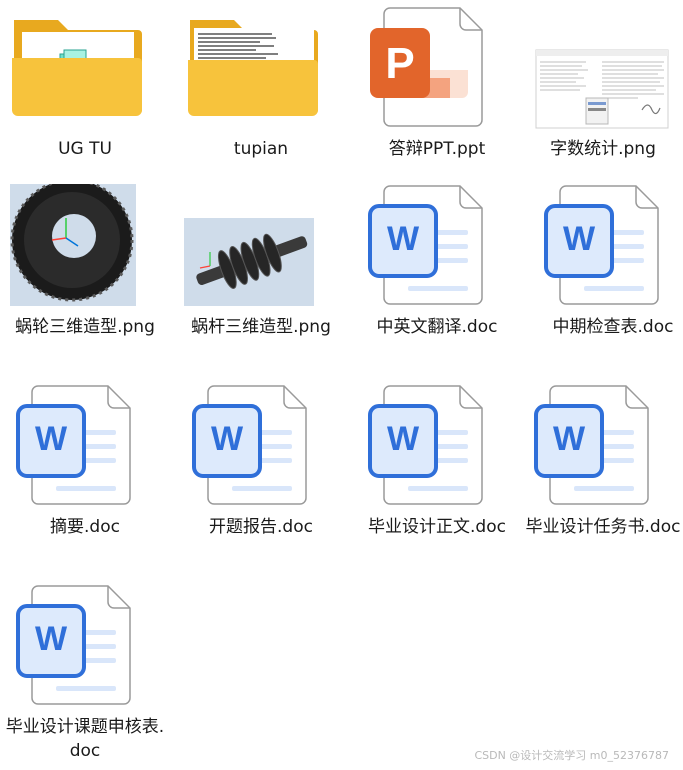  What do you see at coordinates (603, 527) in the screenshot?
I see `file-name: 毕业设计任务书.doc` at bounding box center [603, 527].